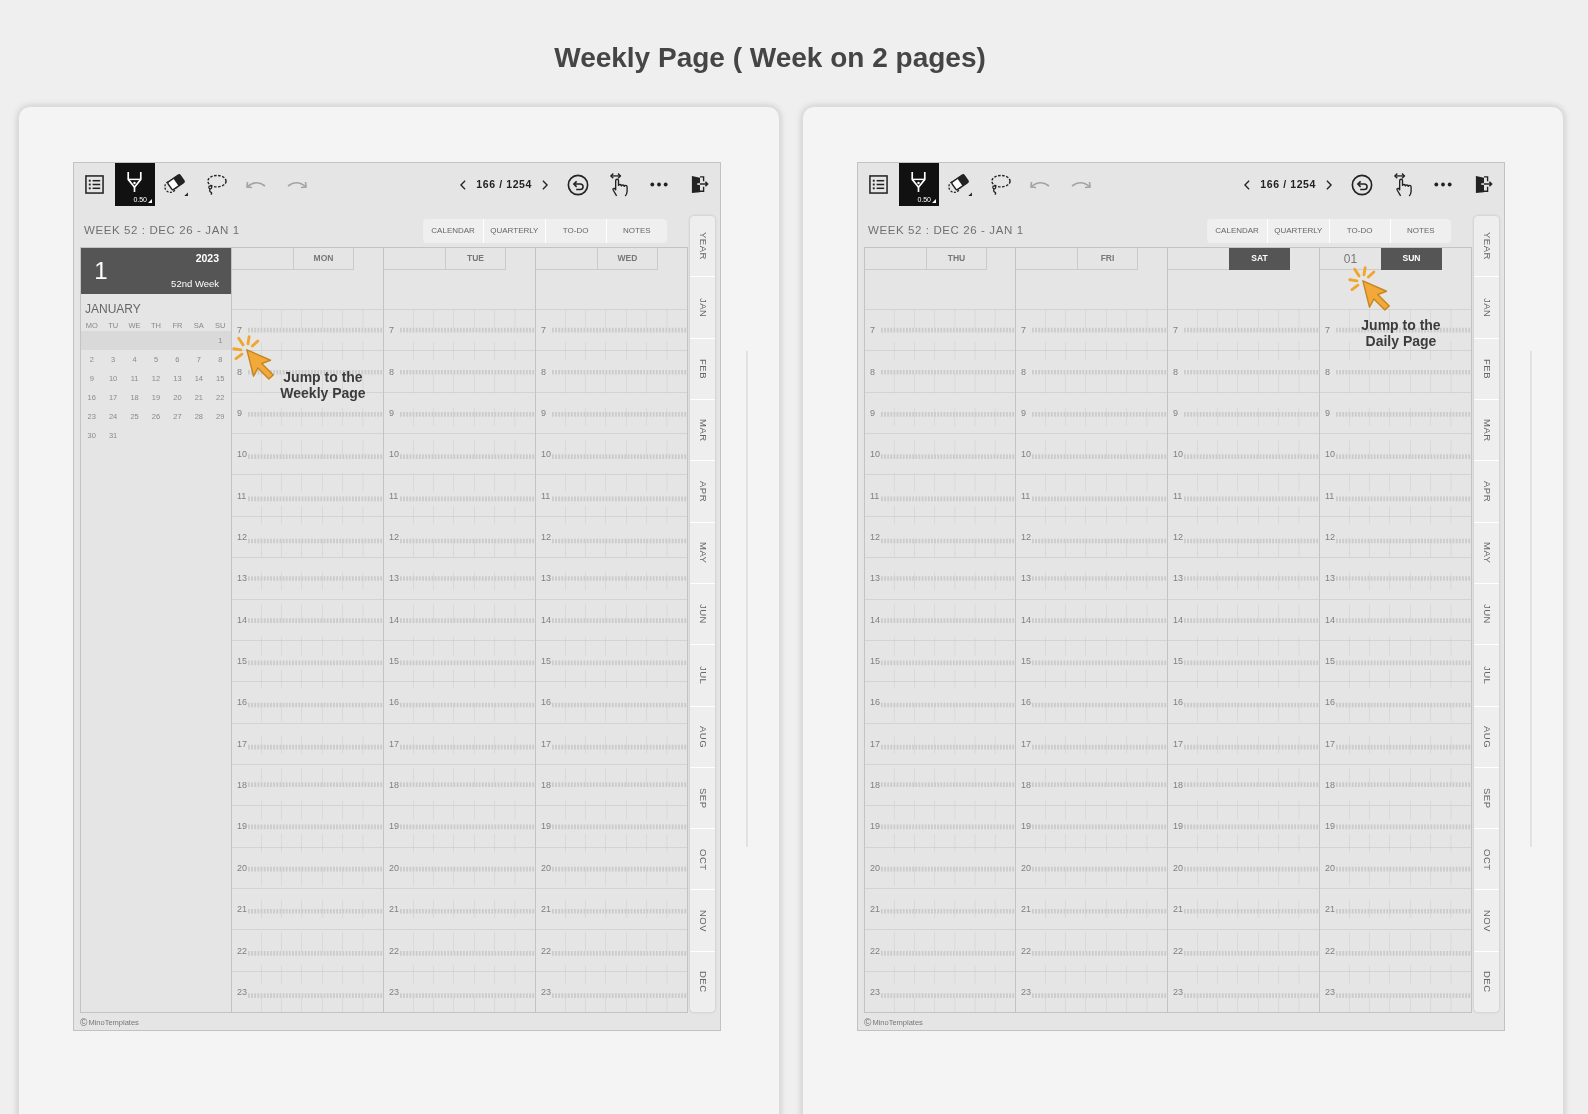 The image size is (1588, 1114). I want to click on pen-icon, so click(919, 181).